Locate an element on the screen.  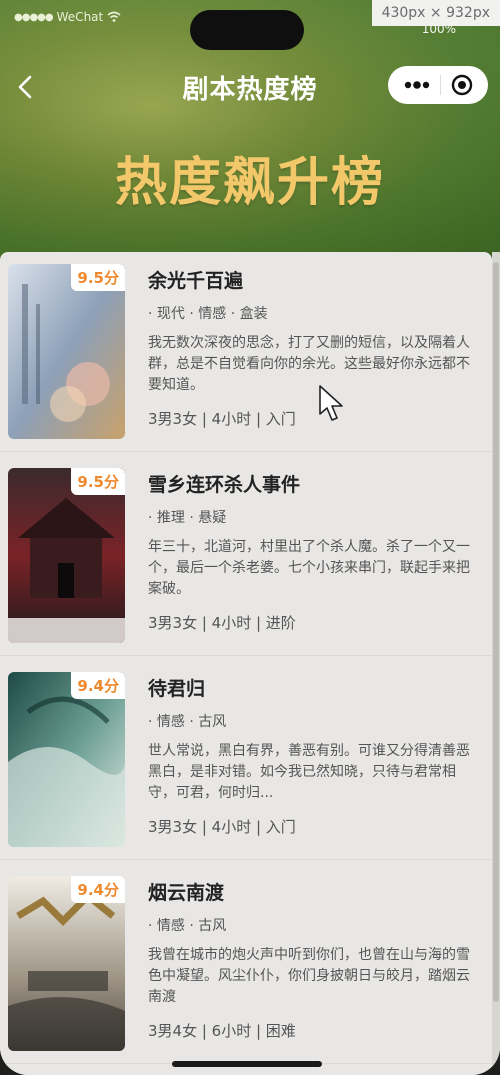
mouse-cursor-icon is located at coordinates (331, 403).